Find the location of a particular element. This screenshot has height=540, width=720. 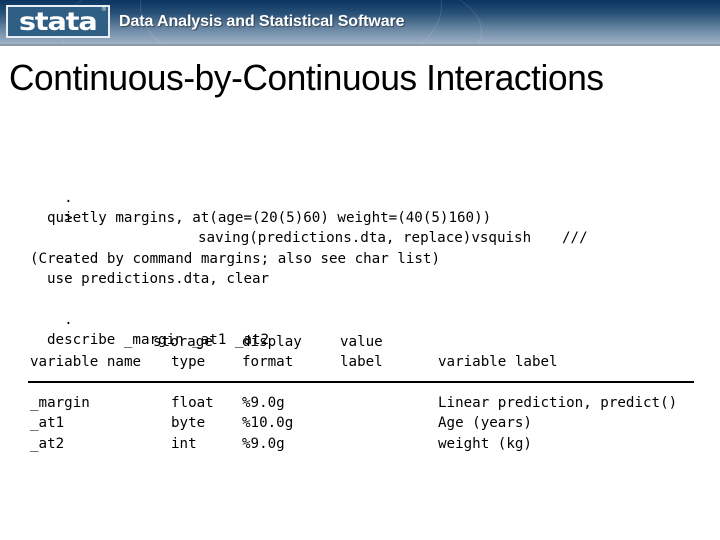

banner-tagline: Data Analysis and Statistical Software is located at coordinates (262, 21).